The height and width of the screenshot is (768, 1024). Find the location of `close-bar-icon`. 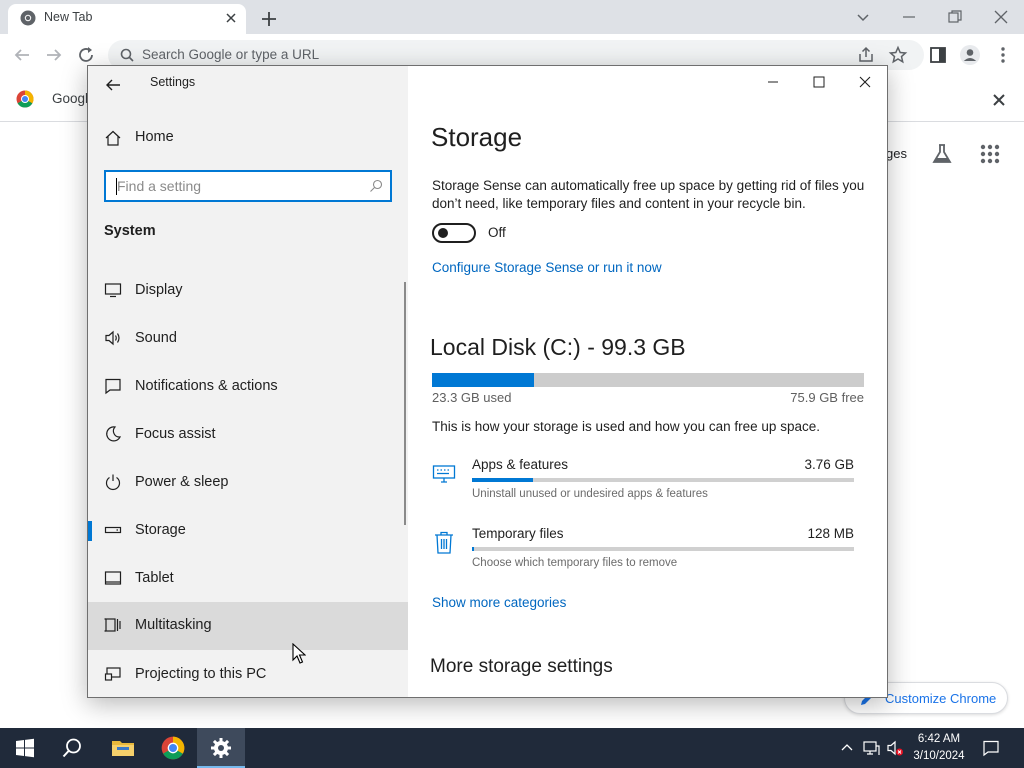

close-bar-icon is located at coordinates (999, 100).